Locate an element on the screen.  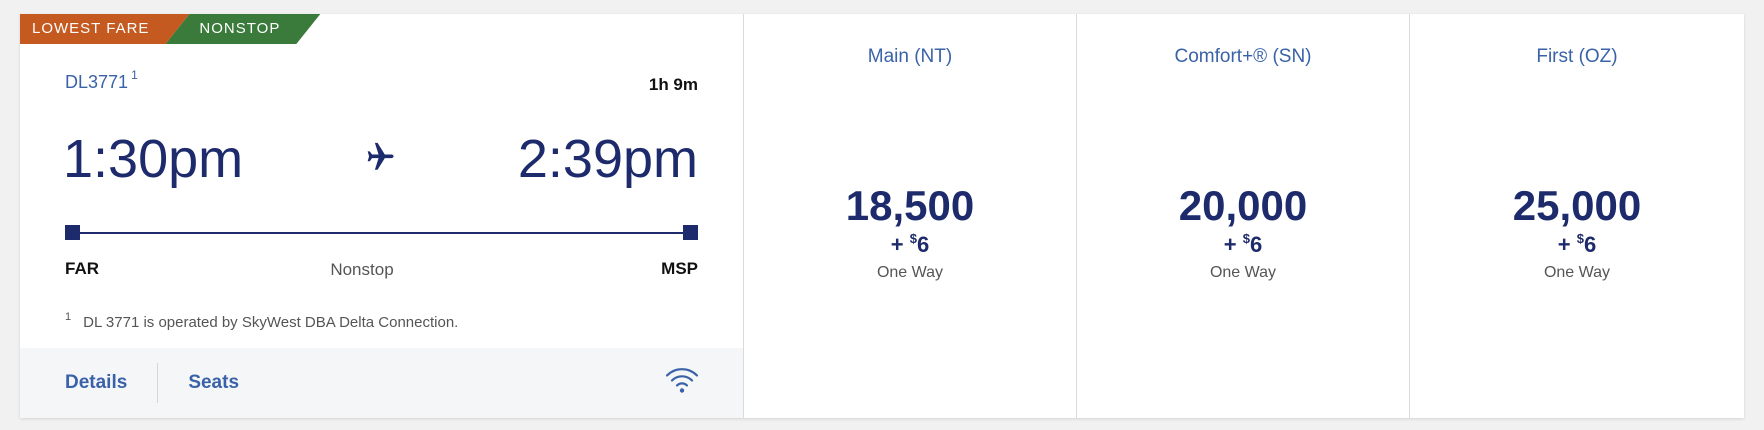
wifi-icon is located at coordinates (682, 380).